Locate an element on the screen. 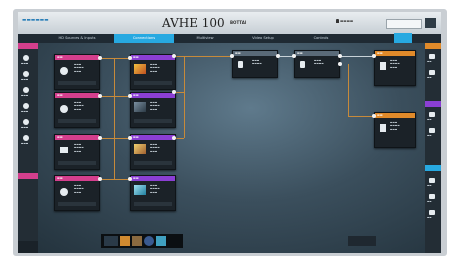 The height and width of the screenshot is (259, 454). source-label: ▬▬▬ is located at coordinates (25, 111).